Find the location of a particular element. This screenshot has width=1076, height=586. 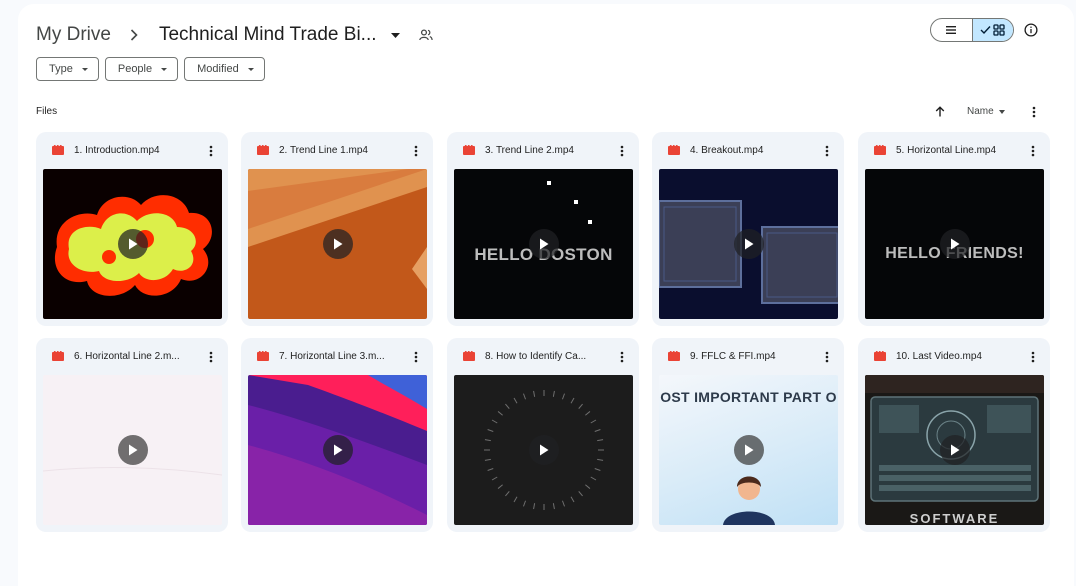

video-thumbnail: HELLO DOSTON is located at coordinates (543, 244).